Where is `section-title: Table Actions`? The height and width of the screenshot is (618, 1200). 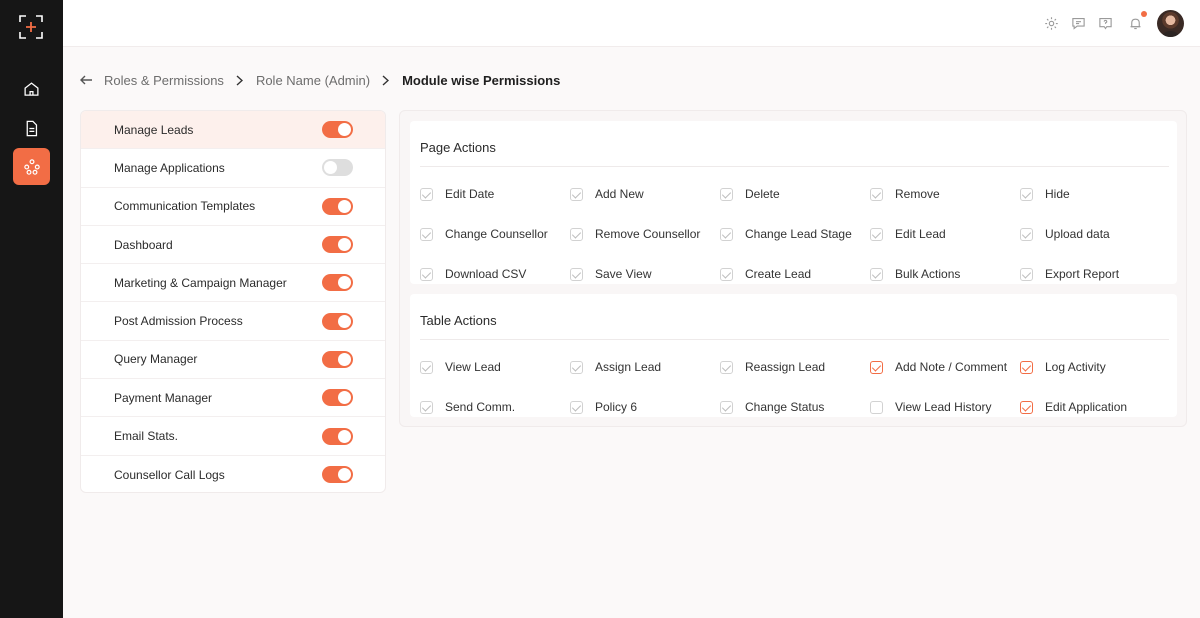 section-title: Table Actions is located at coordinates (458, 320).